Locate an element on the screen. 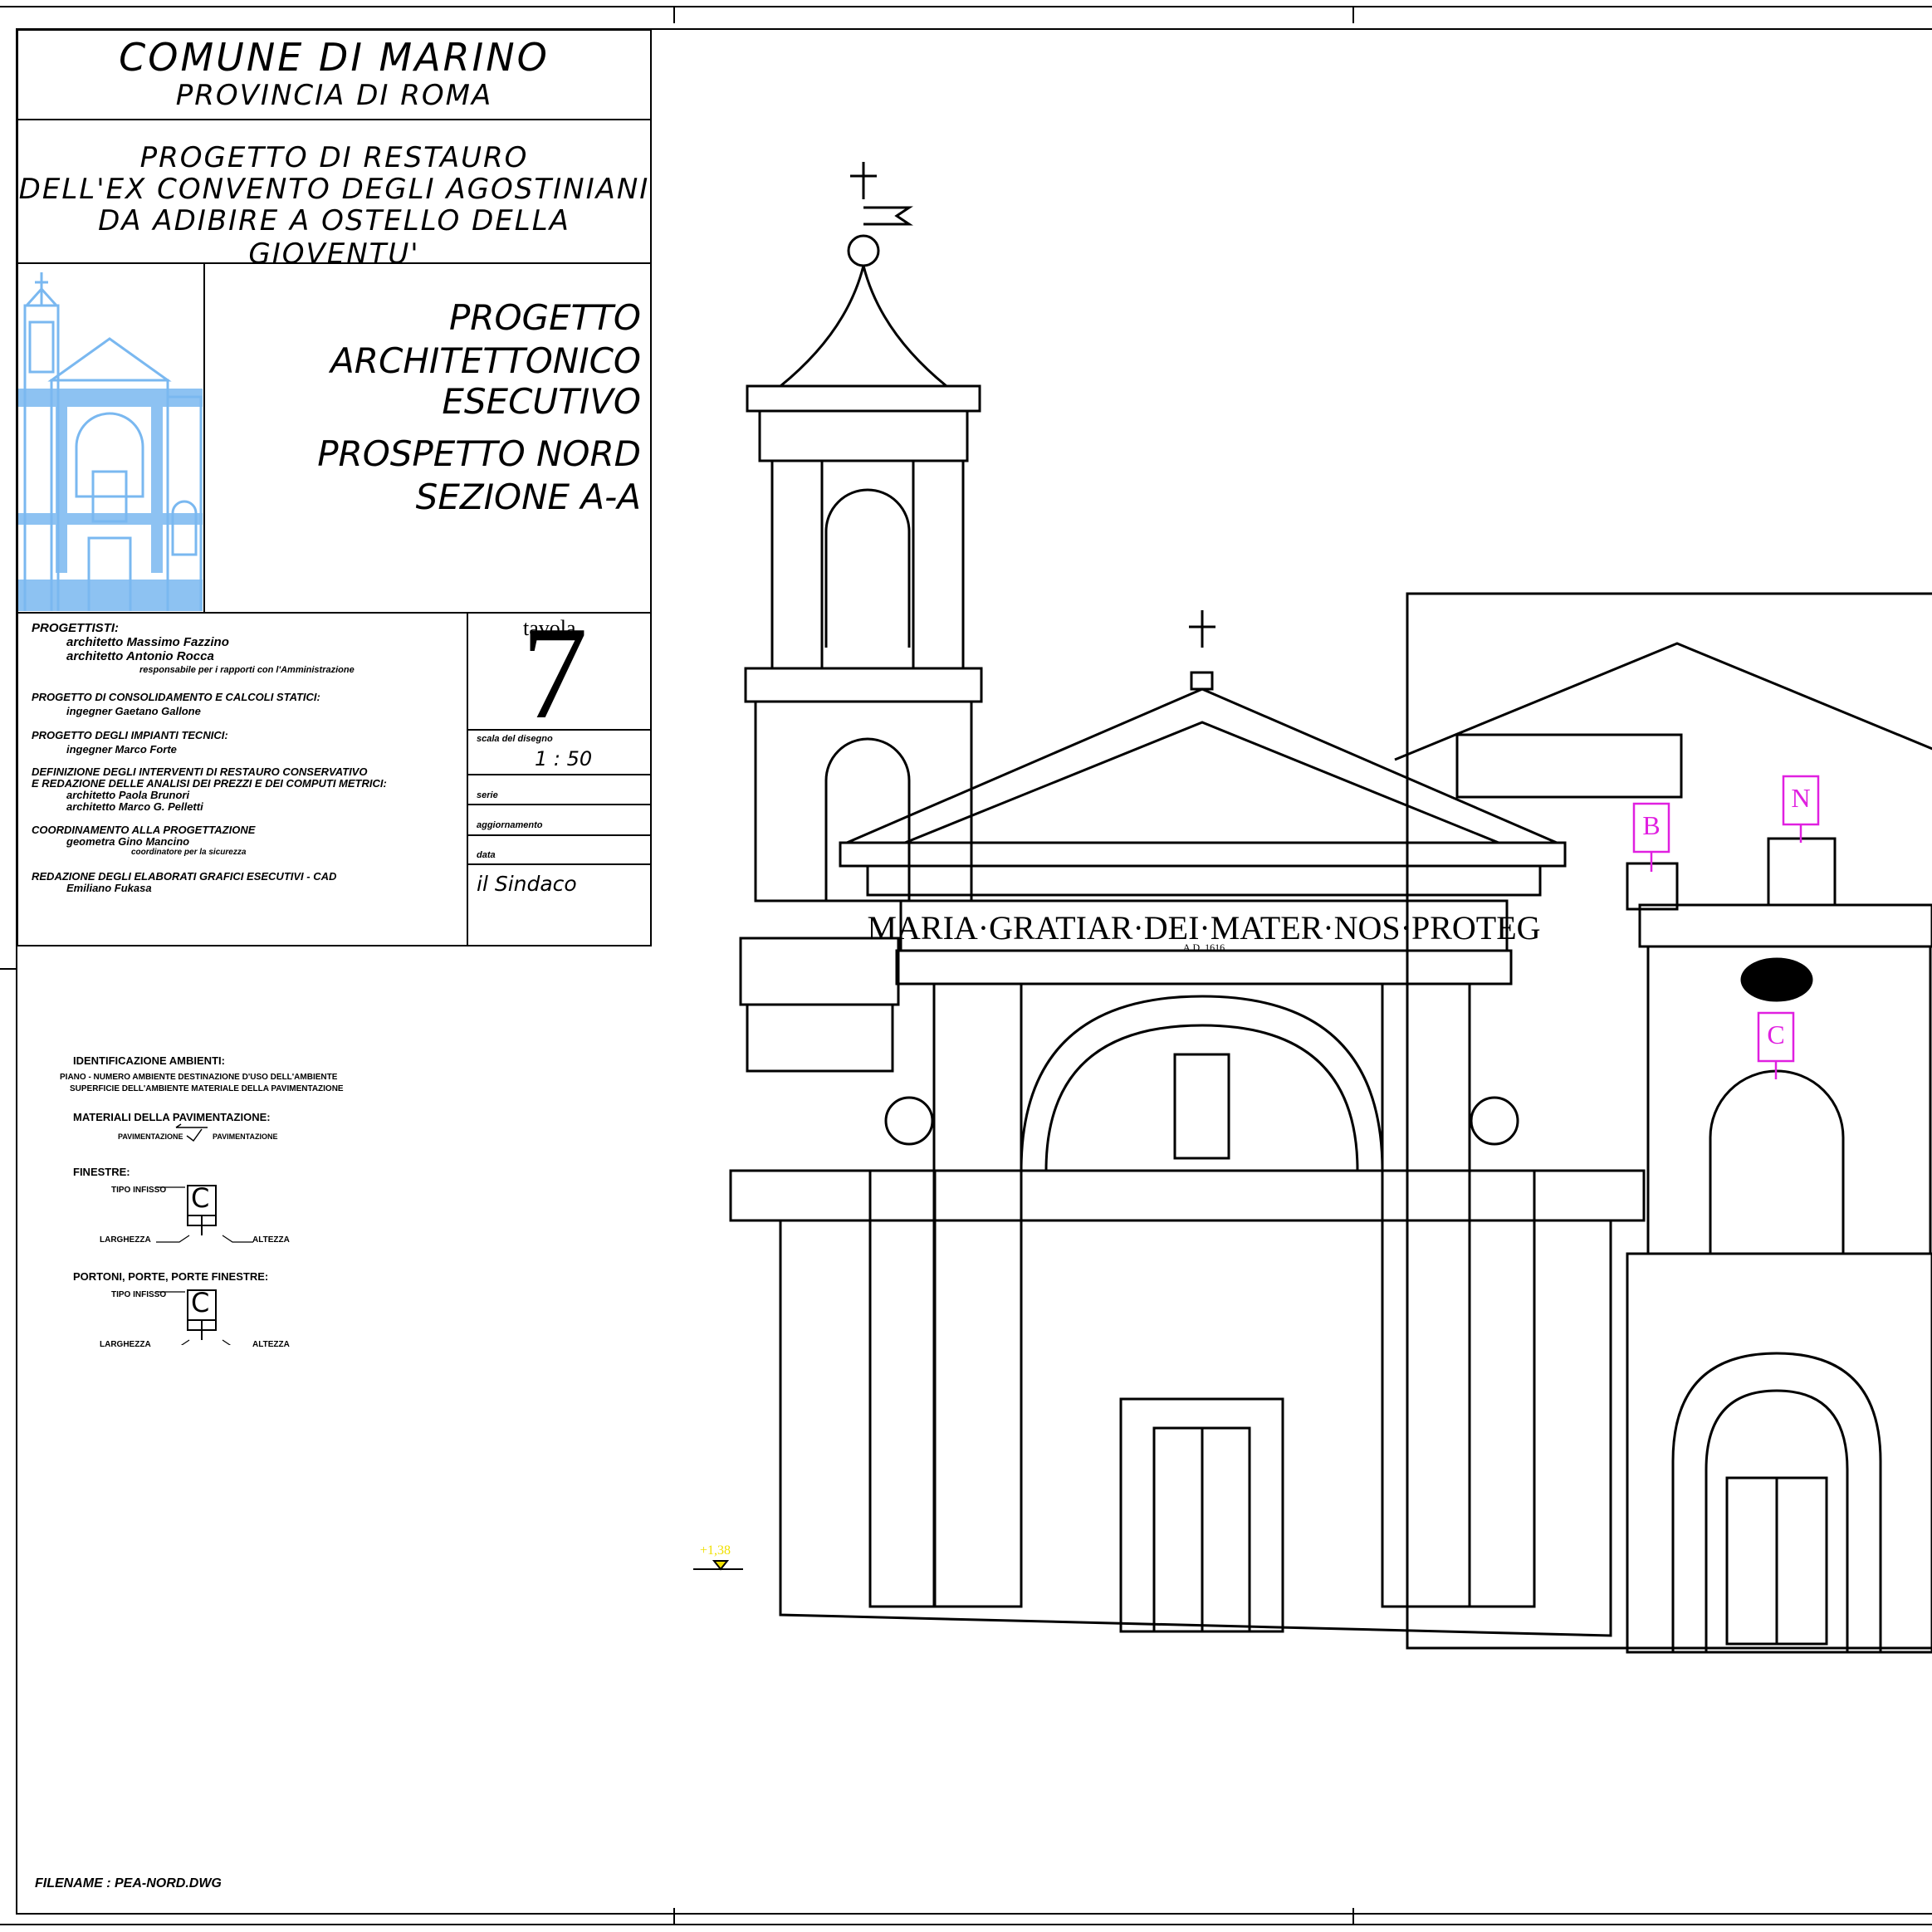  legend-larghezza-2: LARGHEZZA is located at coordinates (125, 1344).